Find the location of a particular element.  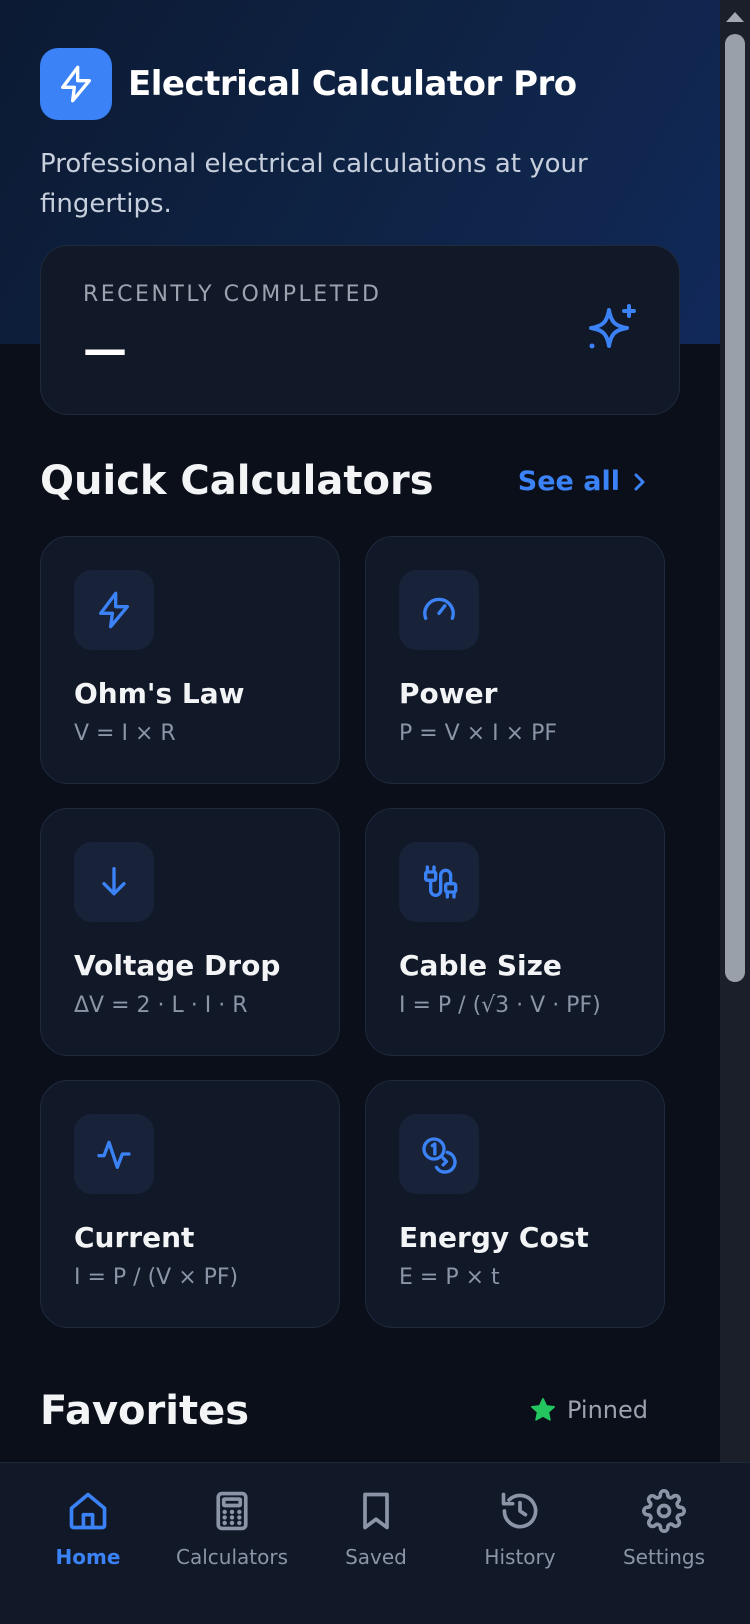

app-logo is located at coordinates (76, 84).